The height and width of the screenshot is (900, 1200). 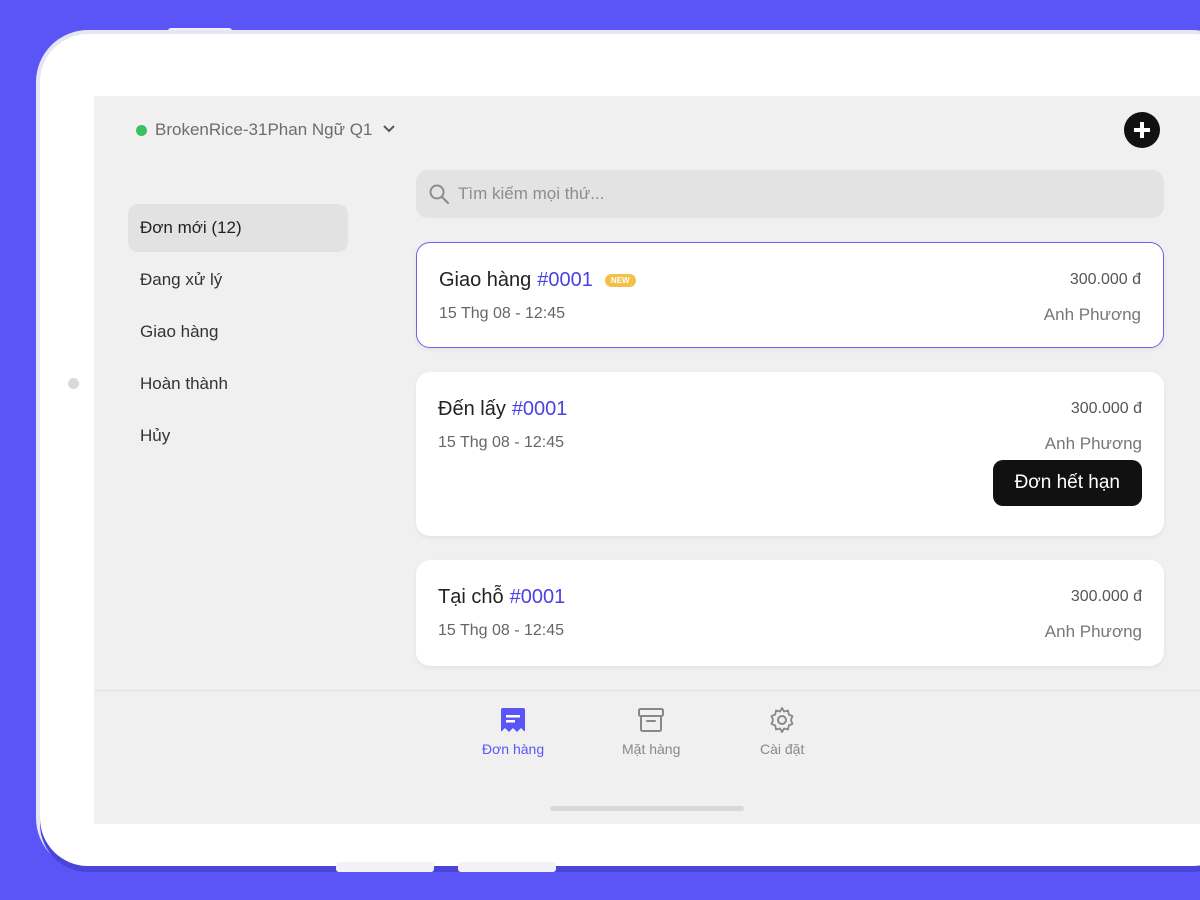 I want to click on orders-icon, so click(x=513, y=720).